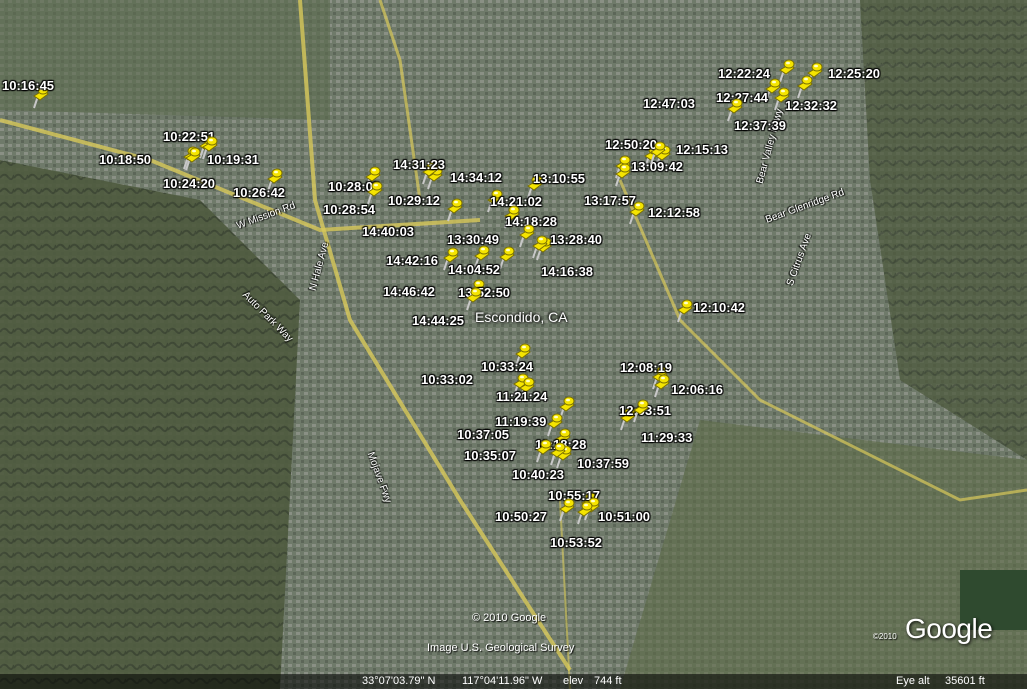 This screenshot has height=689, width=1027. What do you see at coordinates (447, 379) in the screenshot?
I see `pin-time-label: 10:33:02` at bounding box center [447, 379].